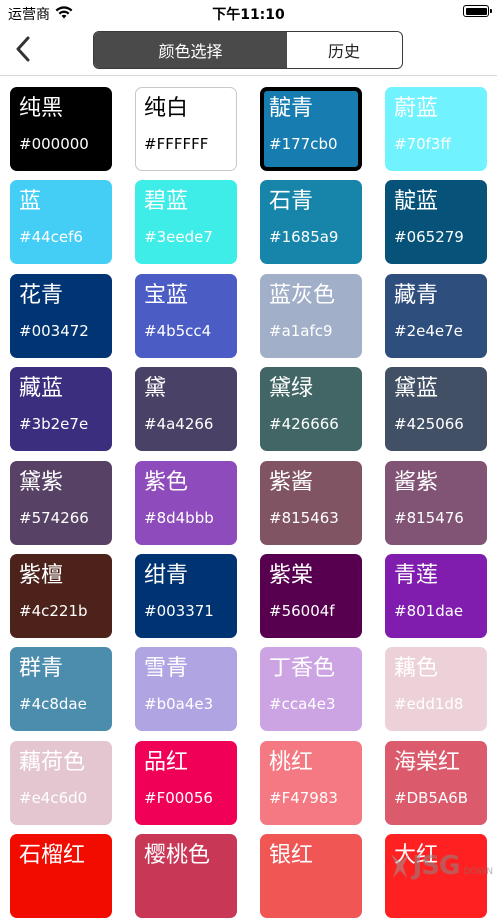 The width and height of the screenshot is (497, 918). Describe the element at coordinates (399, 866) in the screenshot. I see `watermark-icon` at that location.